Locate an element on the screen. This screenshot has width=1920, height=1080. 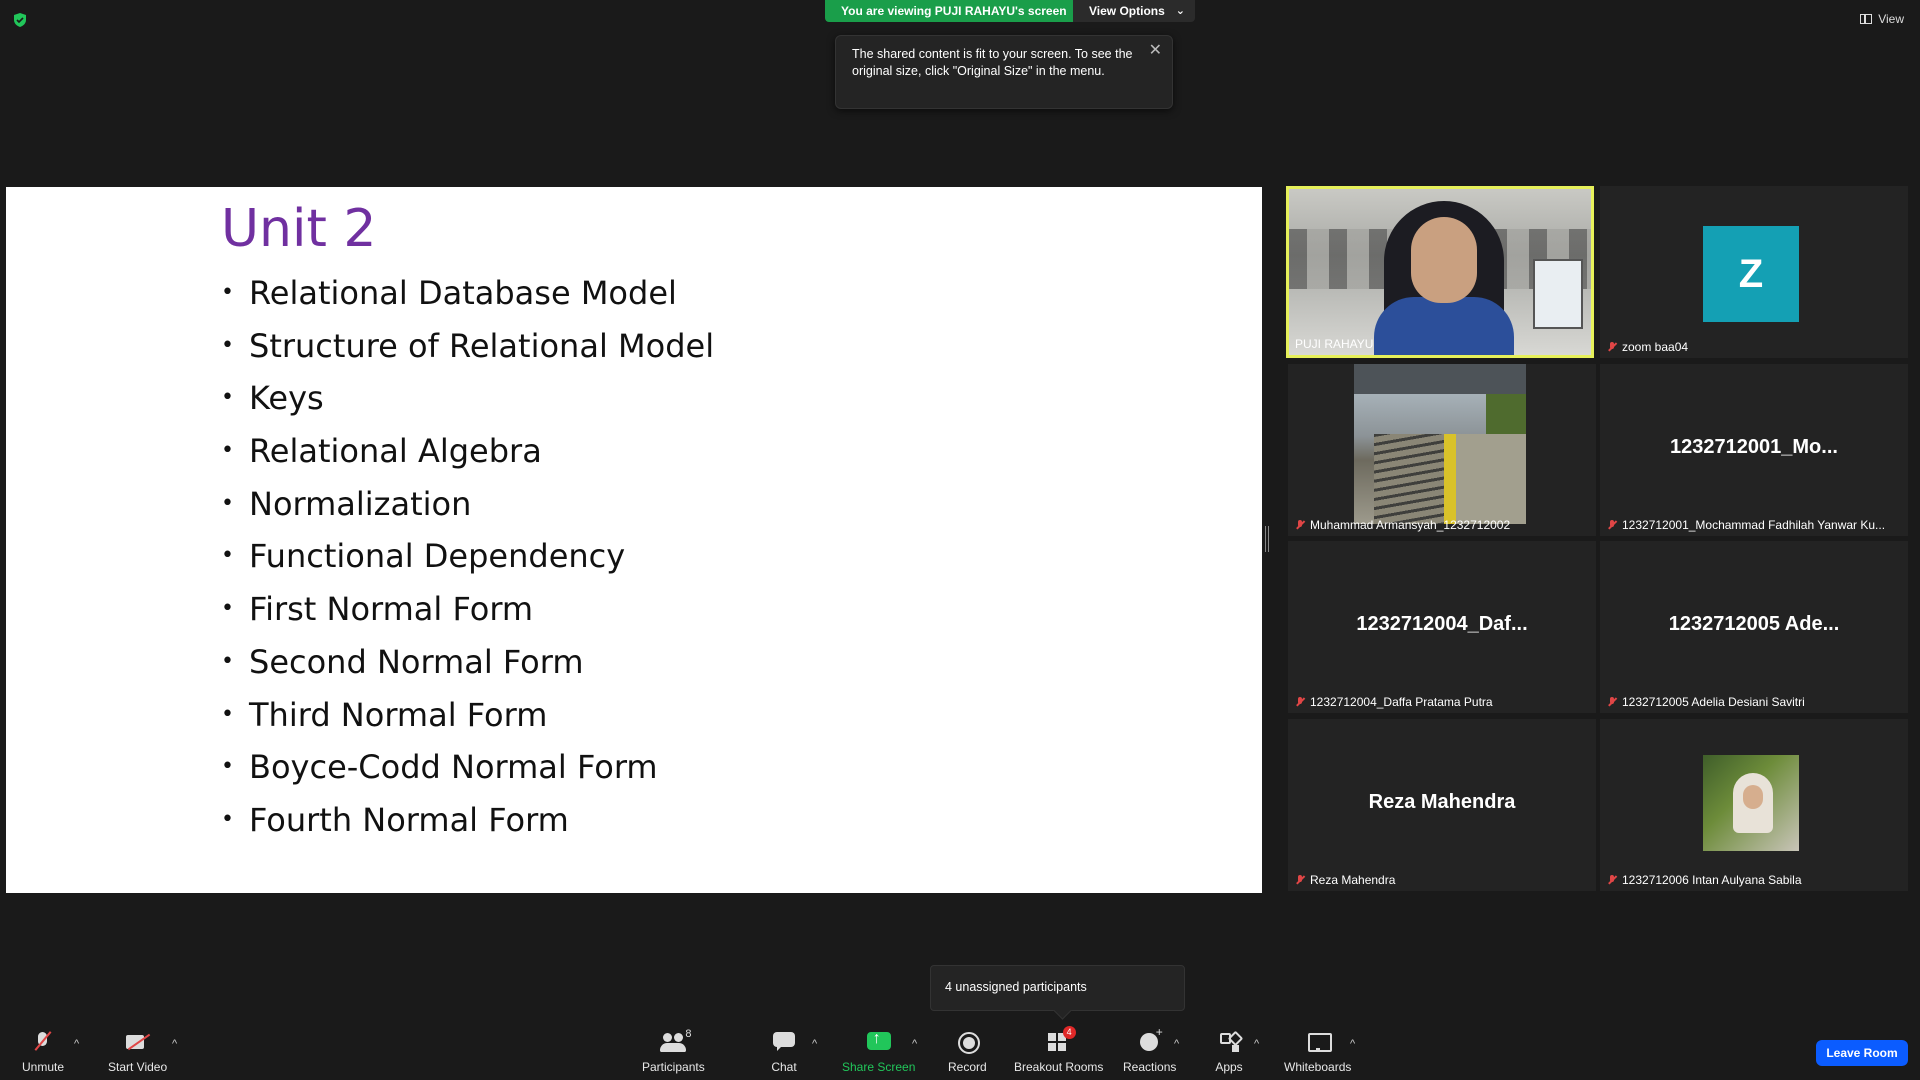
view-options-button: View Options ⌄ is located at coordinates (1134, 11).